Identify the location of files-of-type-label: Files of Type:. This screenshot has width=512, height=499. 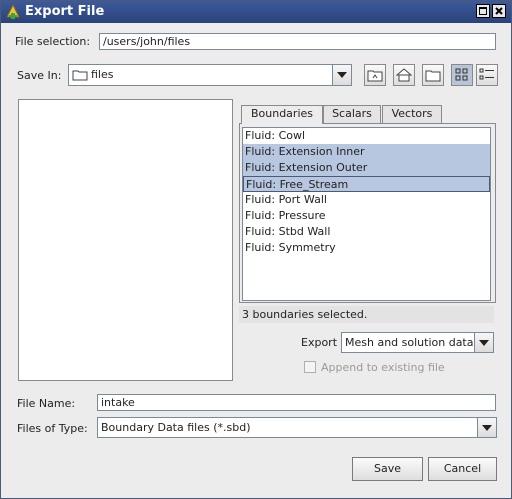
(52, 428).